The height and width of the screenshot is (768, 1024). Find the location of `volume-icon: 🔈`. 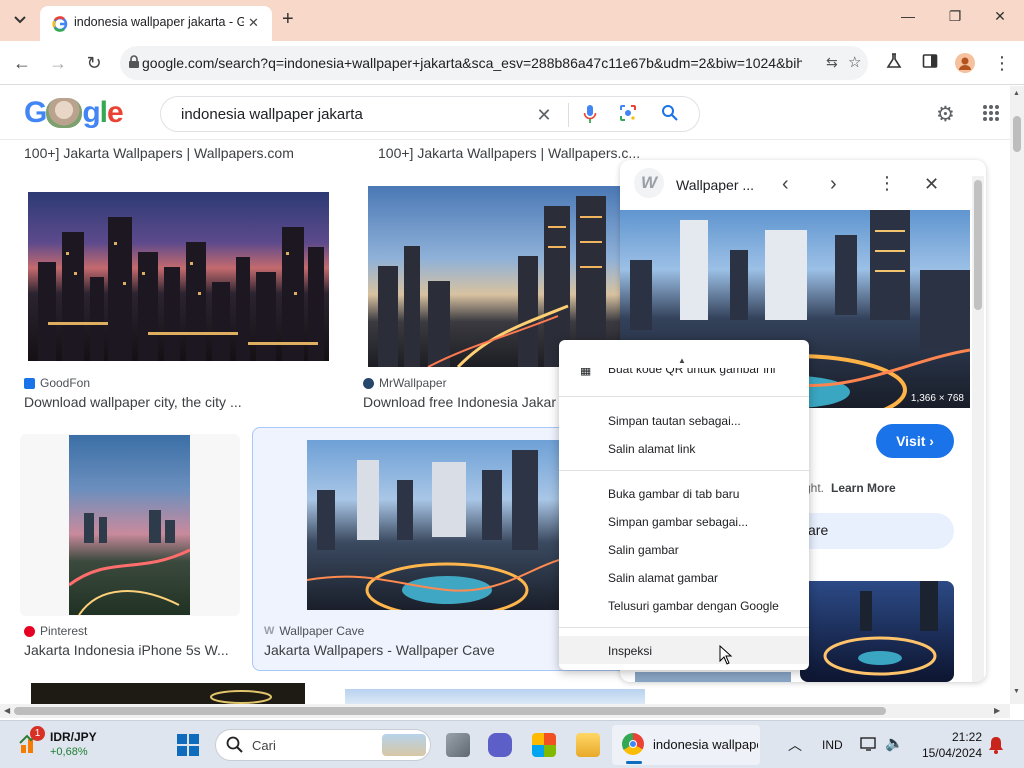

volume-icon: 🔈 is located at coordinates (894, 743).